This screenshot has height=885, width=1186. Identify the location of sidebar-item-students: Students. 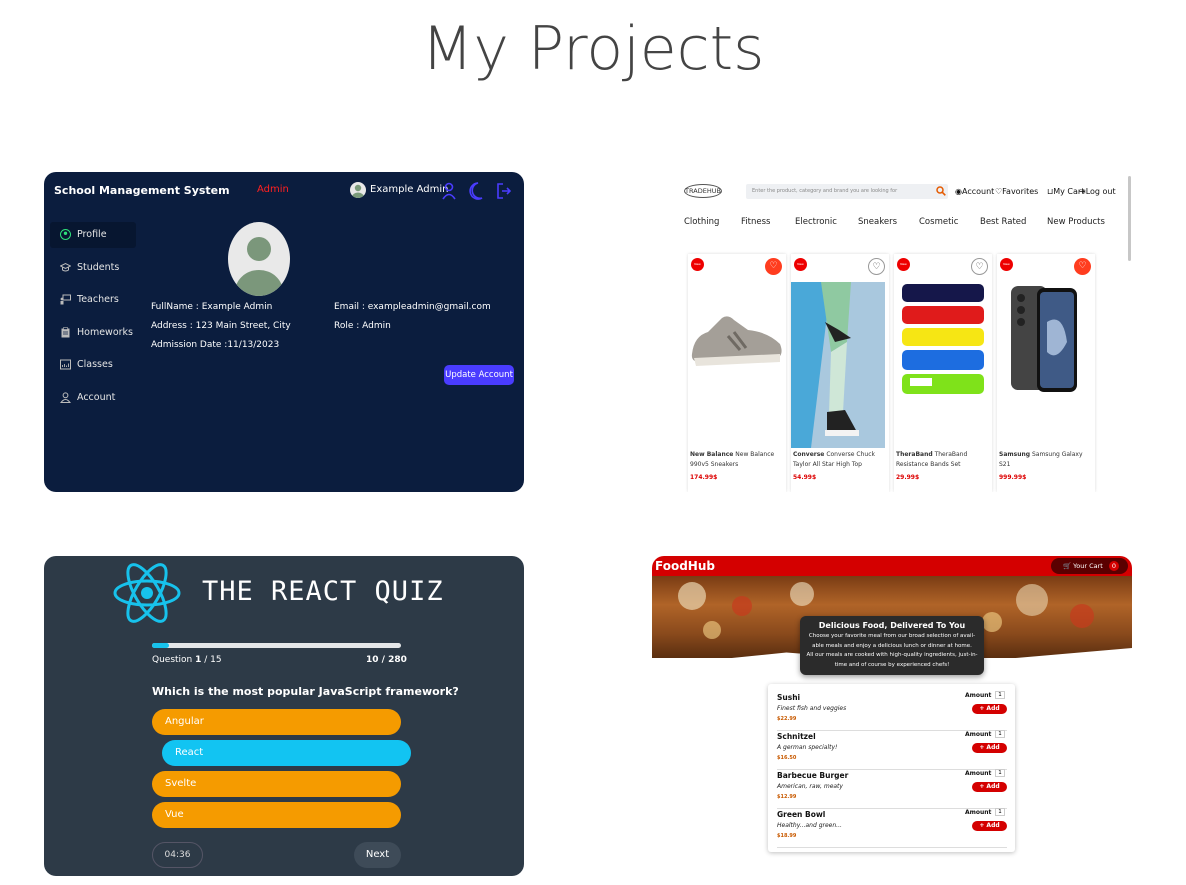
(89, 267).